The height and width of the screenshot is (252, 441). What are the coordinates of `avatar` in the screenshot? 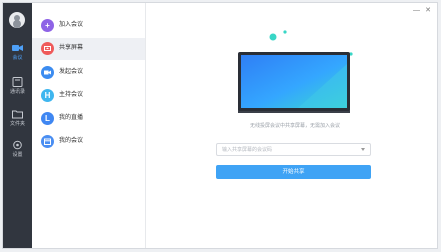 It's located at (17, 20).